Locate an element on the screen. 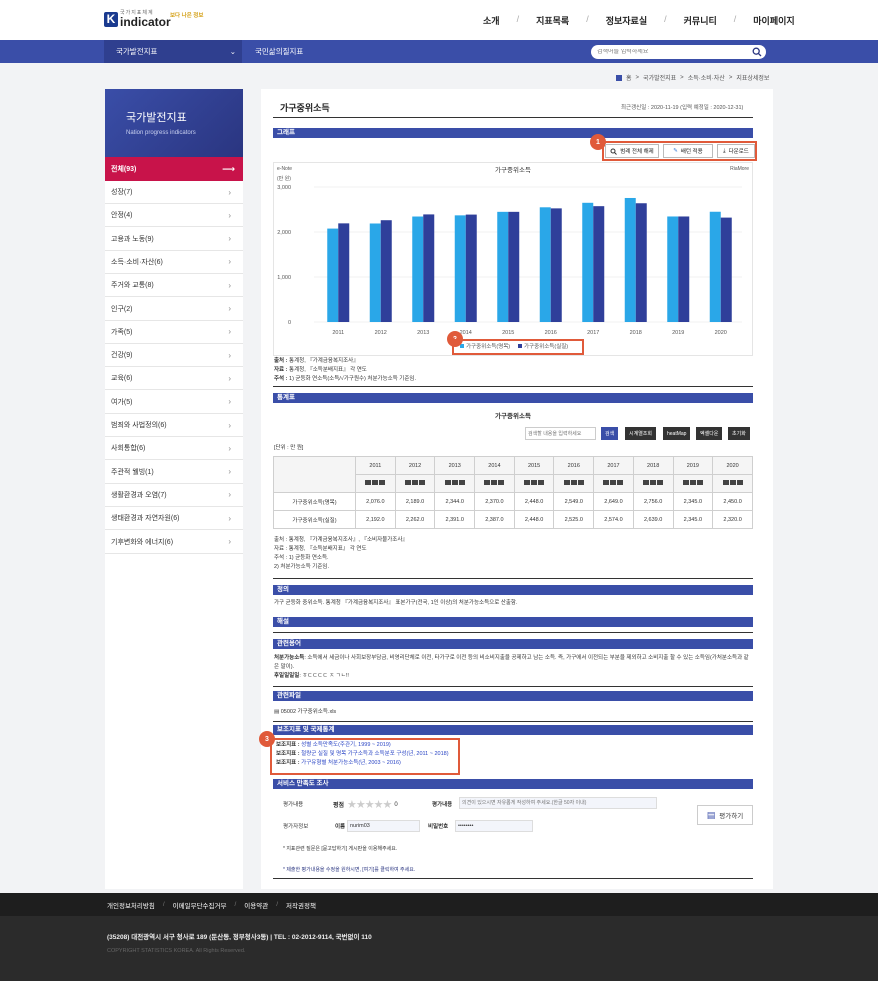 This screenshot has height=981, width=878. heatmap-button: heatMap is located at coordinates (677, 433).